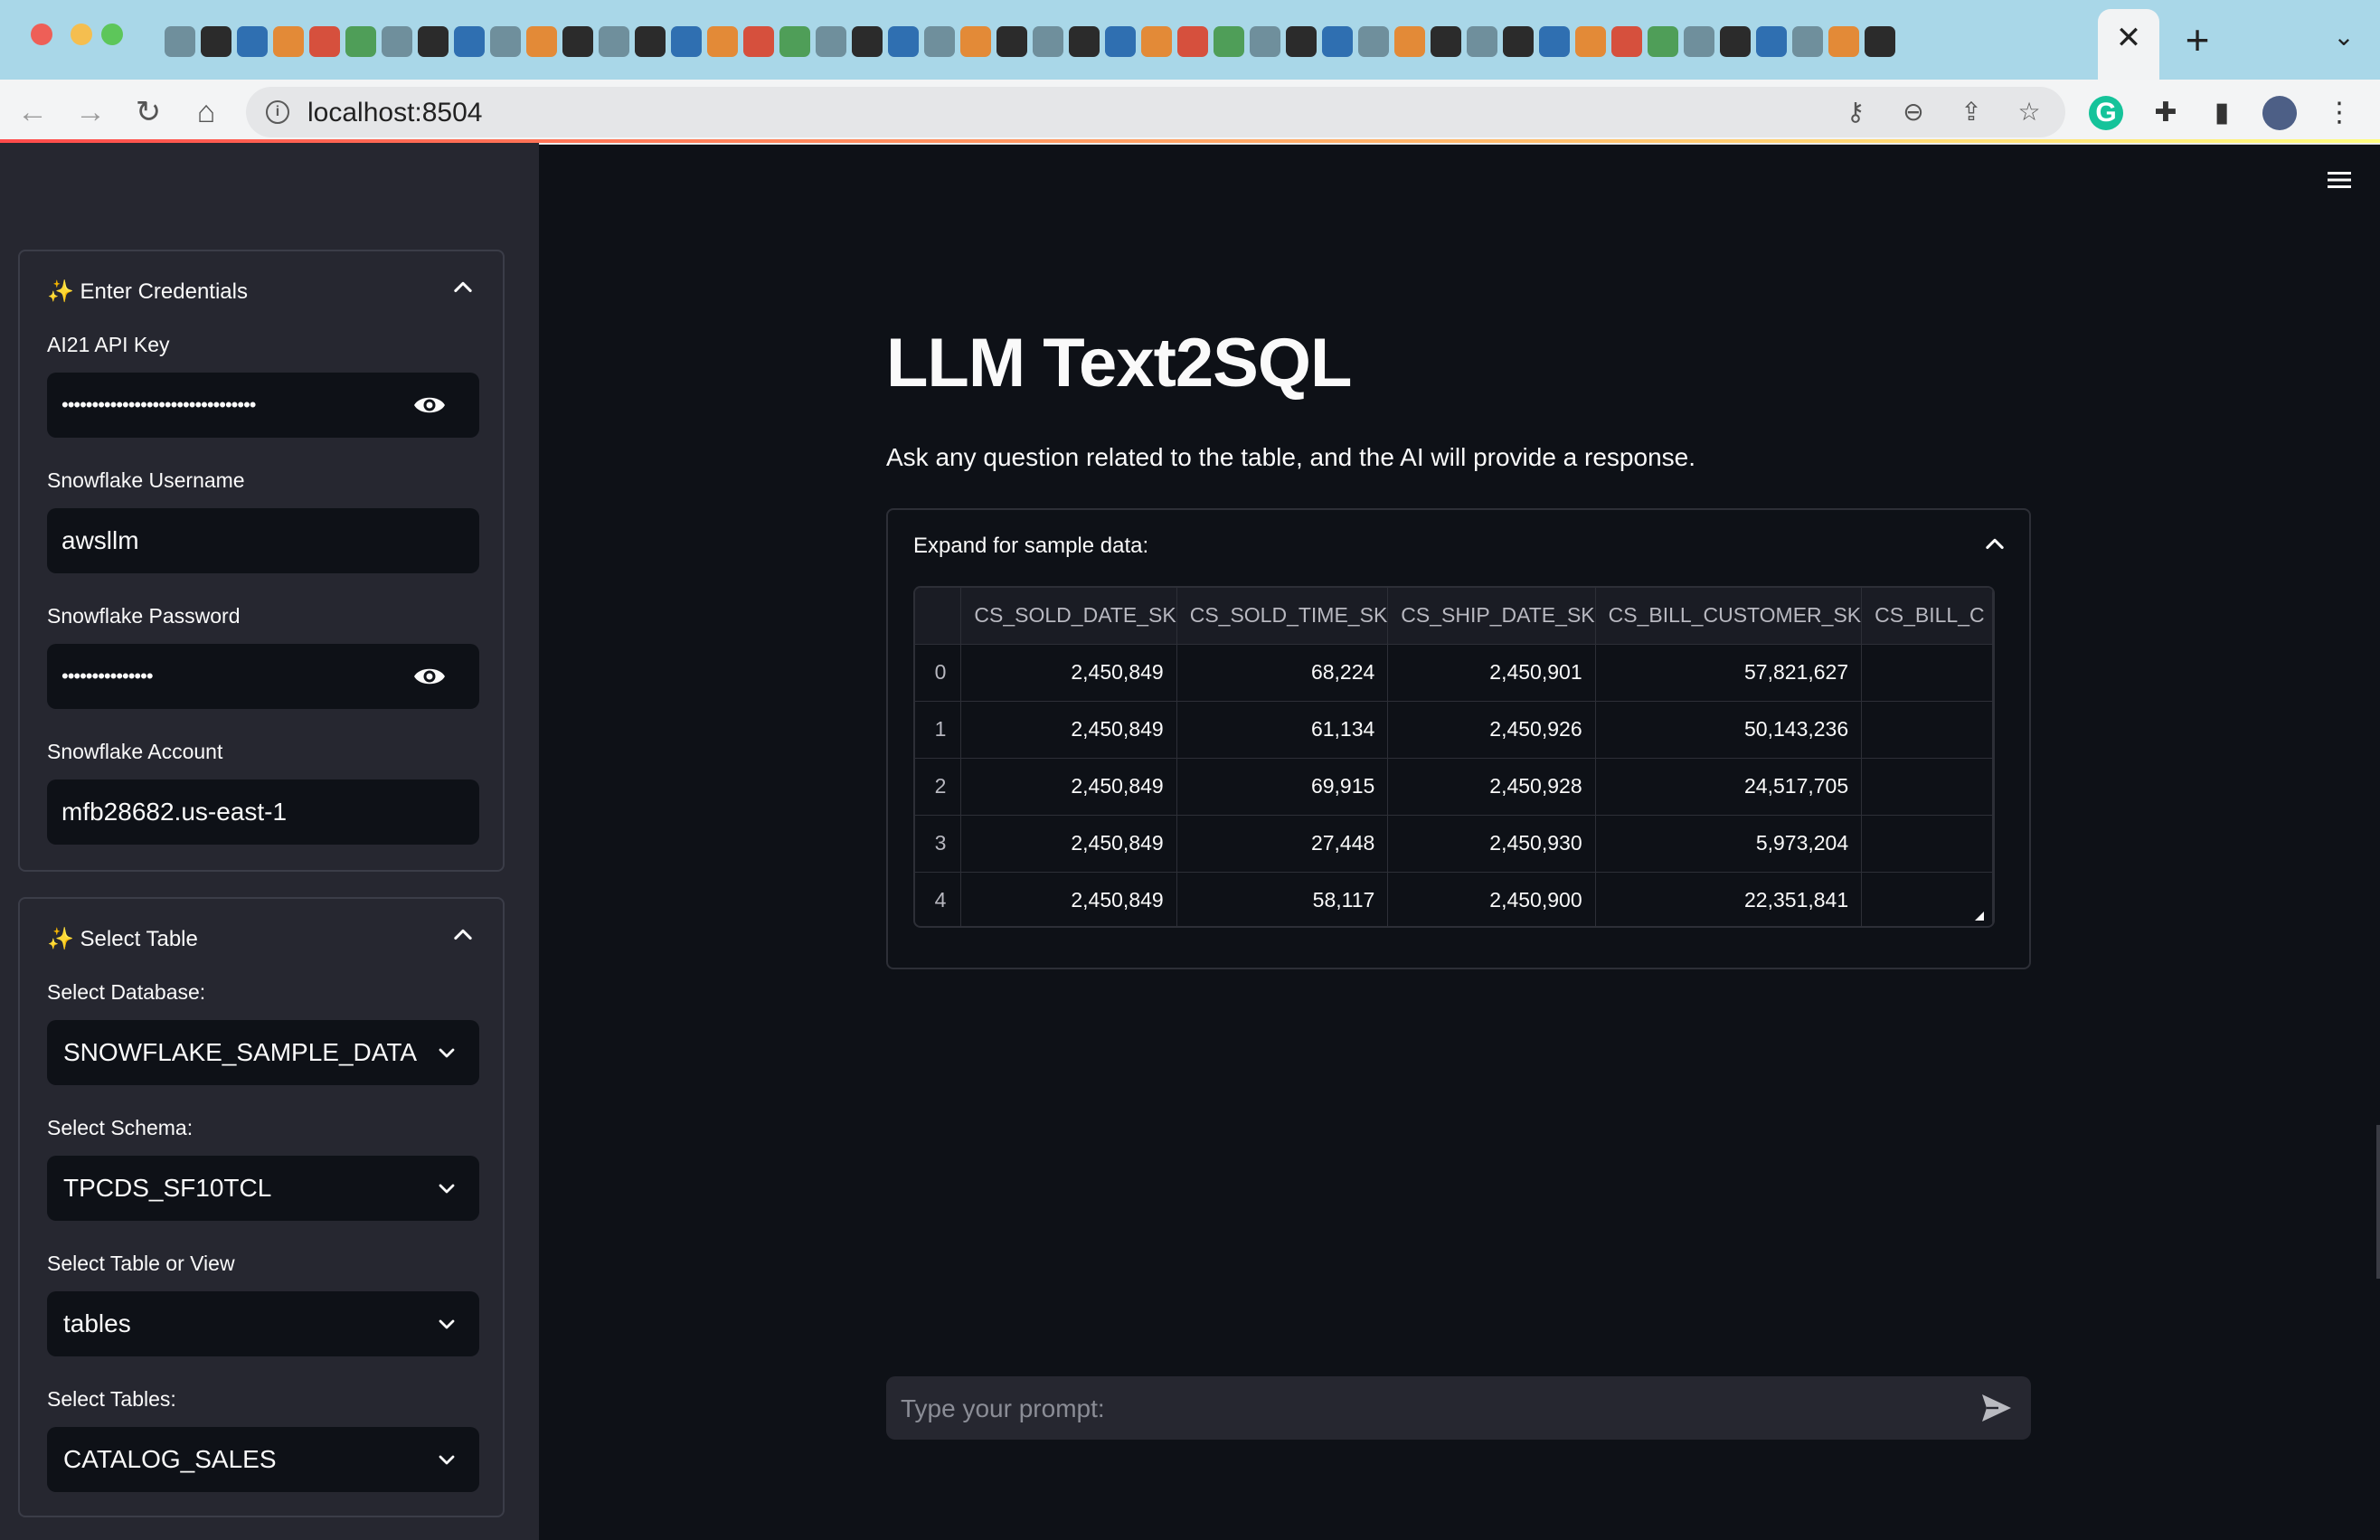 The width and height of the screenshot is (2380, 1540). Describe the element at coordinates (147, 292) in the screenshot. I see `credentials-expander-title: ✨ Enter Credentials` at that location.